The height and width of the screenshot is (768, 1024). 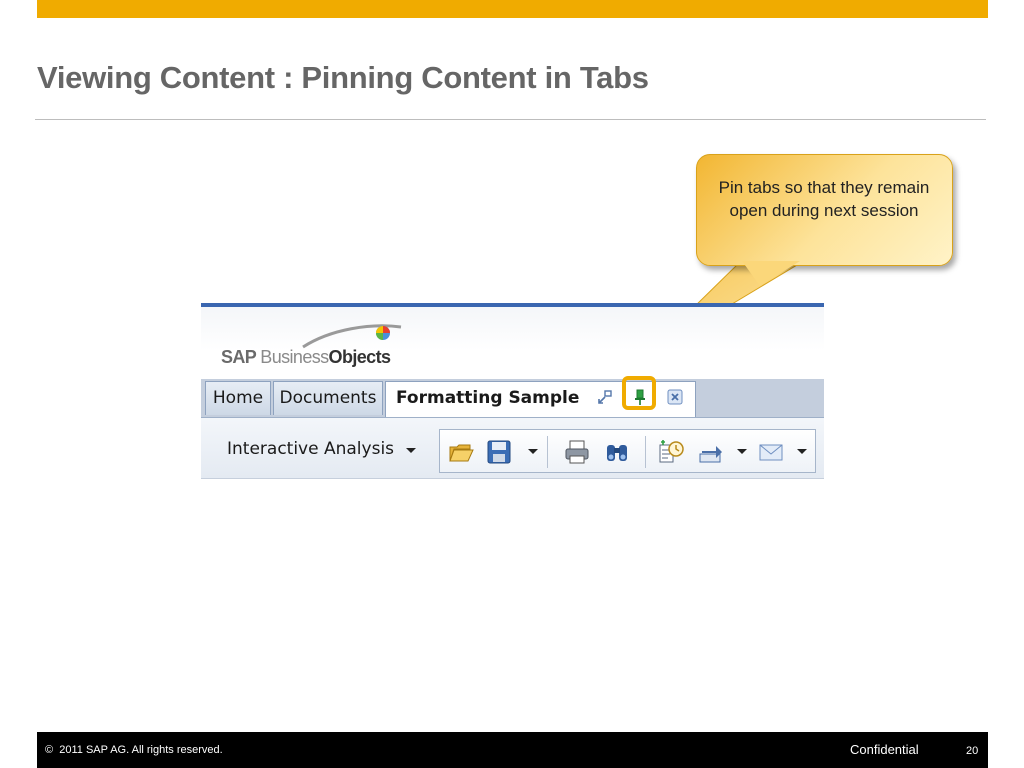 I want to click on tab-strip: Home Documents Formatting Sample, so click(x=512, y=398).